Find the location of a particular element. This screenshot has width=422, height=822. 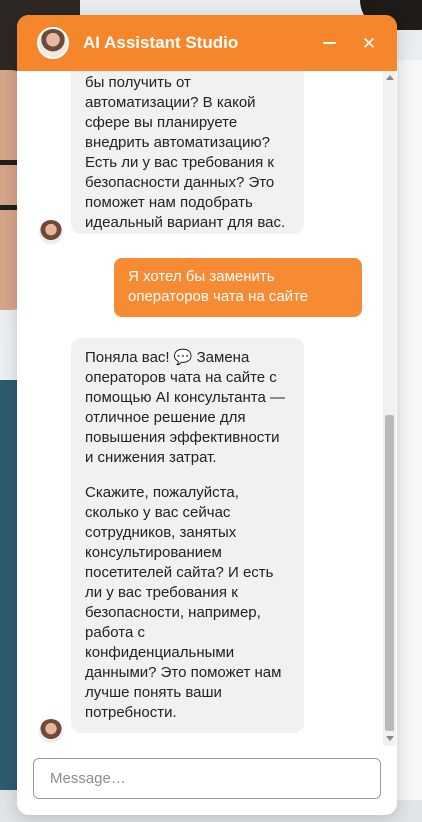

composer is located at coordinates (207, 780).